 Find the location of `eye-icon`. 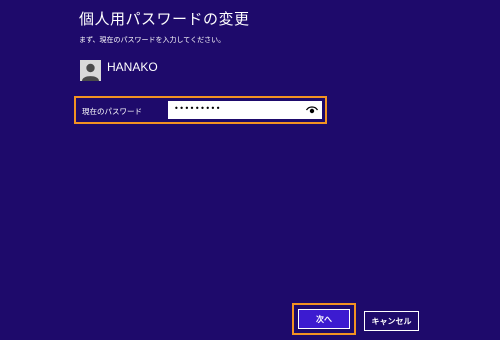

eye-icon is located at coordinates (312, 110).